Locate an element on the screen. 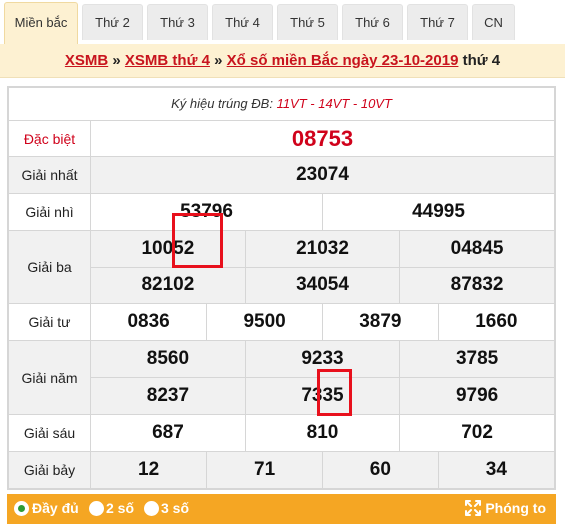  prize-number: 3879 is located at coordinates (380, 322).